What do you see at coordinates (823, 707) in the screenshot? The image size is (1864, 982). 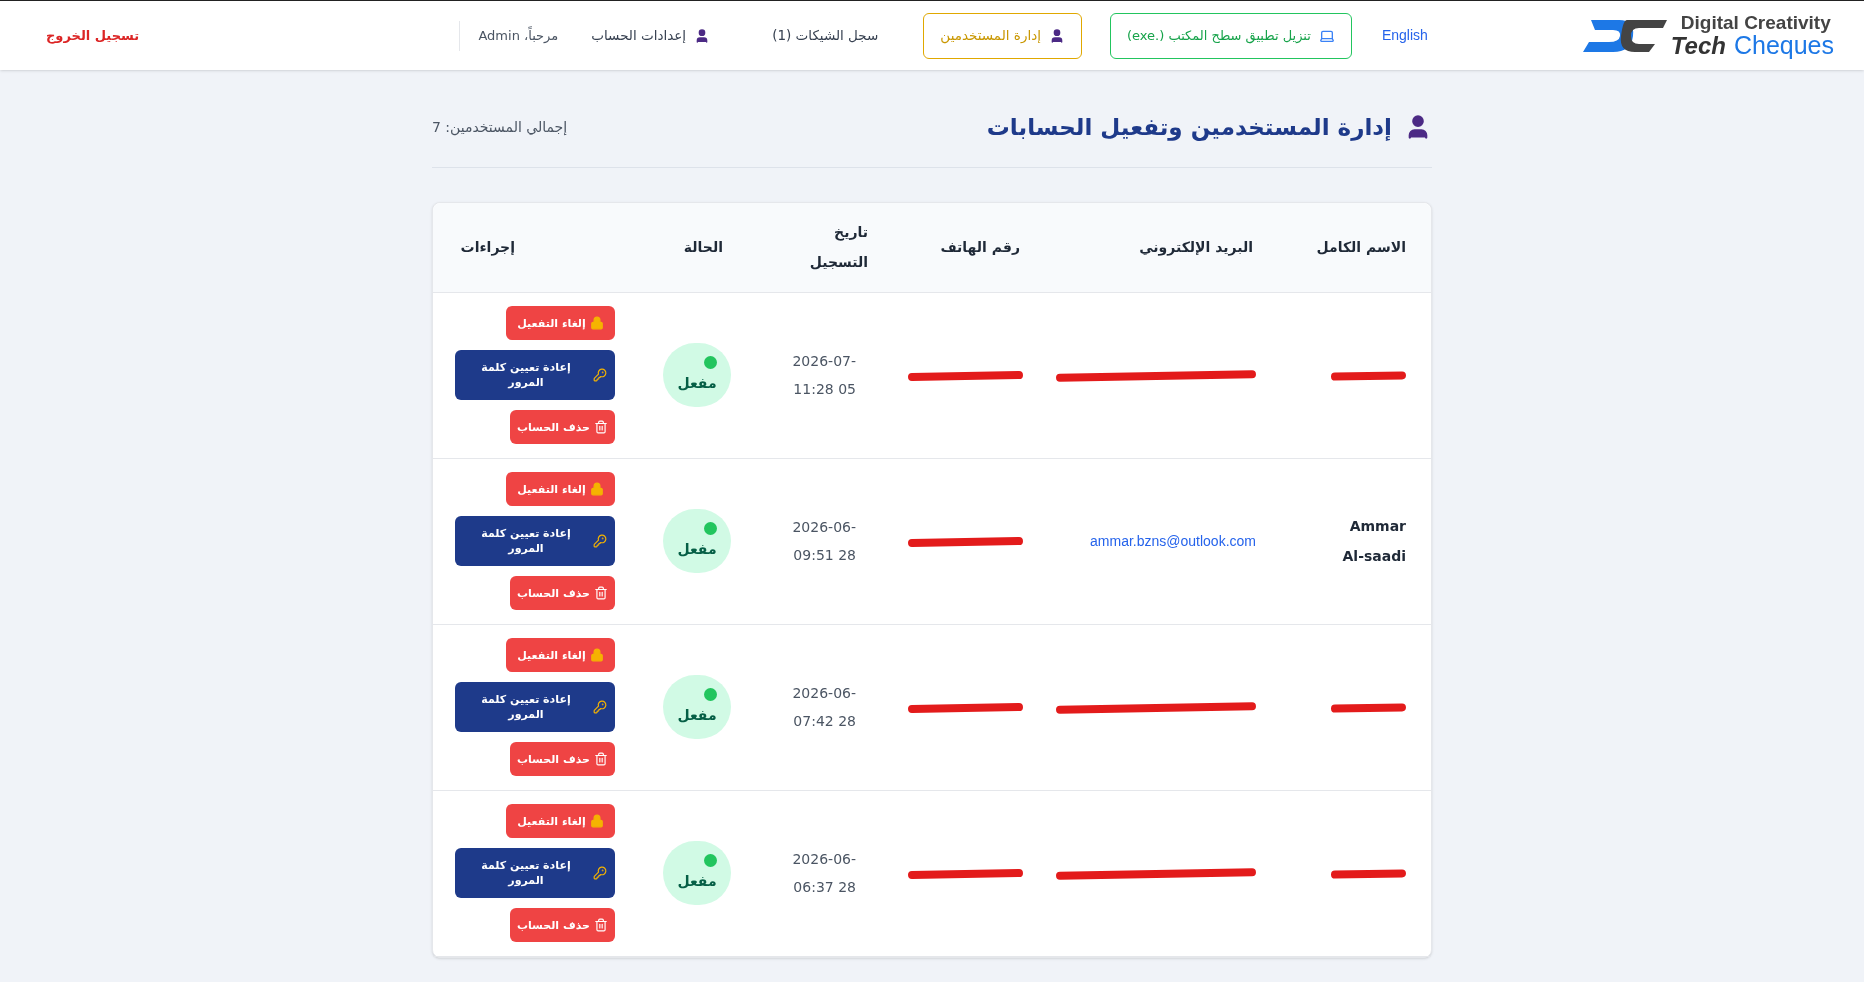 I see `date-text: 2026-06-28 07:42` at bounding box center [823, 707].